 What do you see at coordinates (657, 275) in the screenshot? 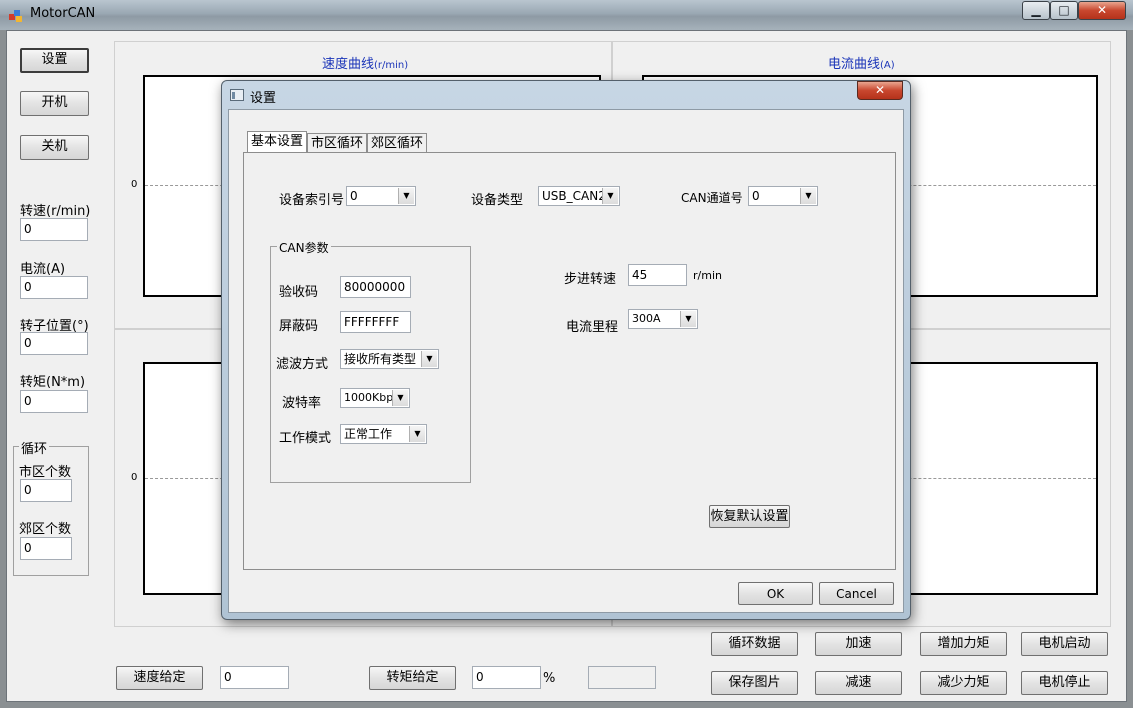
I see `step-speed-field: 45` at bounding box center [657, 275].